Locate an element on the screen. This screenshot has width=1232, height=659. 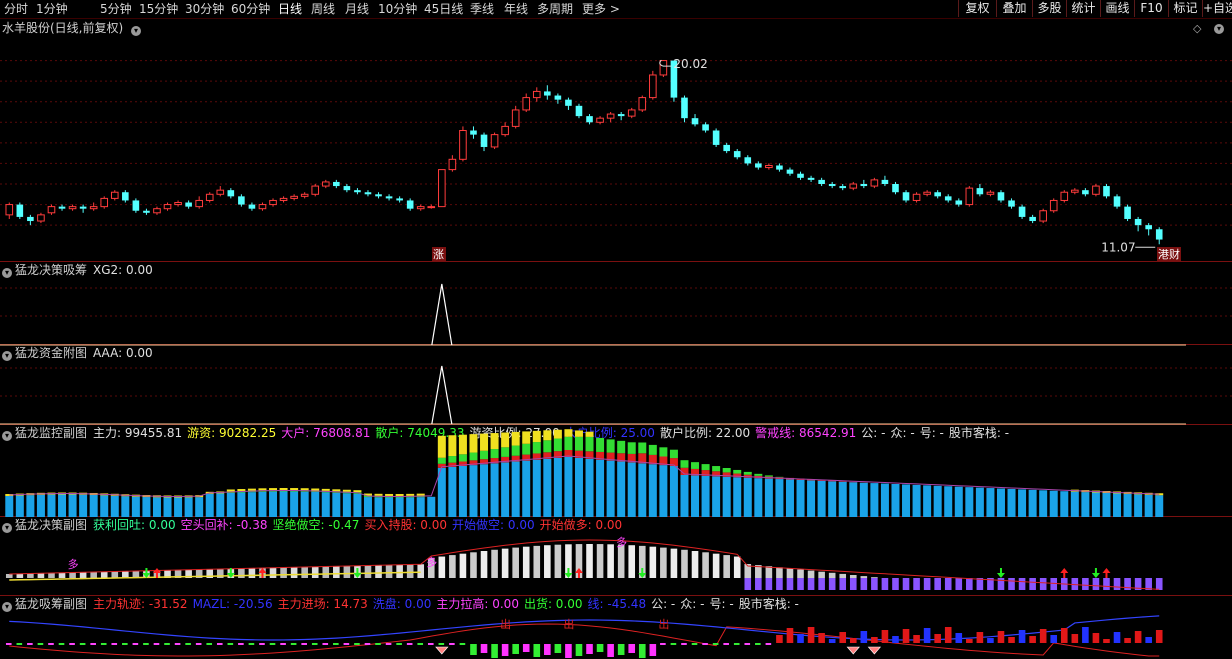
duo-mark: 多 is located at coordinates (73, 564).